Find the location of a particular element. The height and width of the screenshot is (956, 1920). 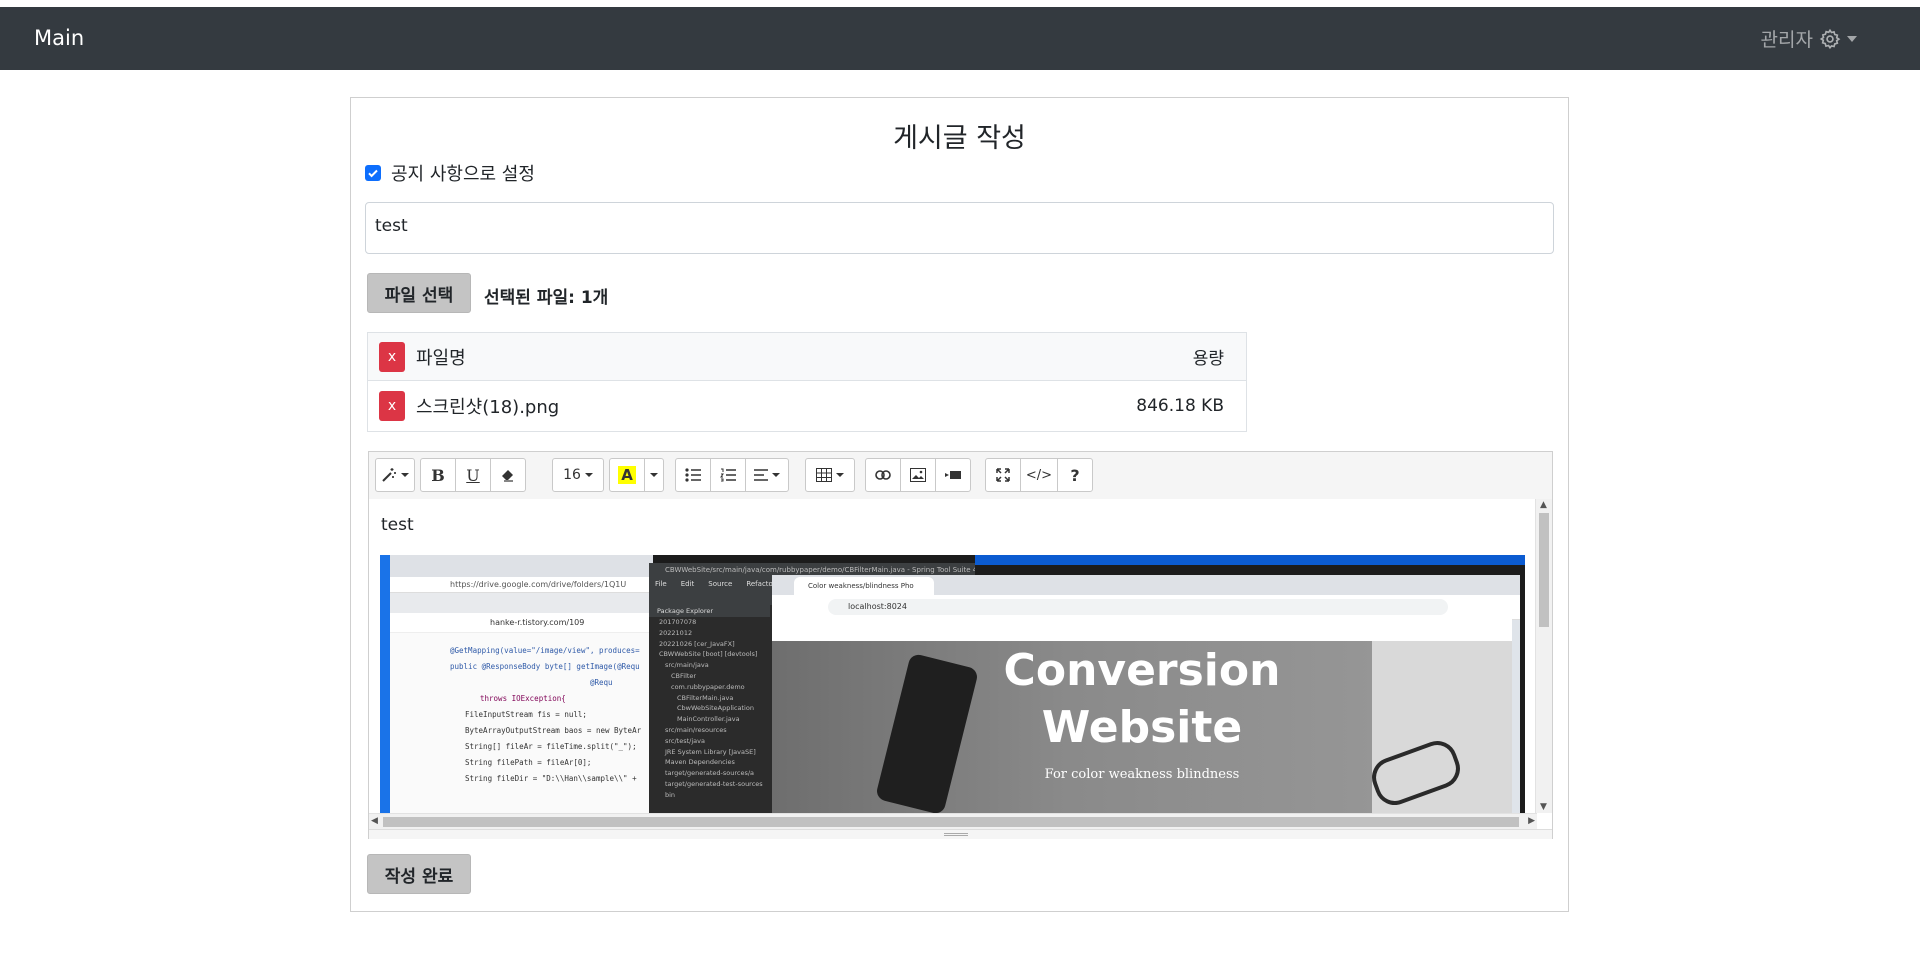

hero-title-line2: Website is located at coordinates (1142, 727).